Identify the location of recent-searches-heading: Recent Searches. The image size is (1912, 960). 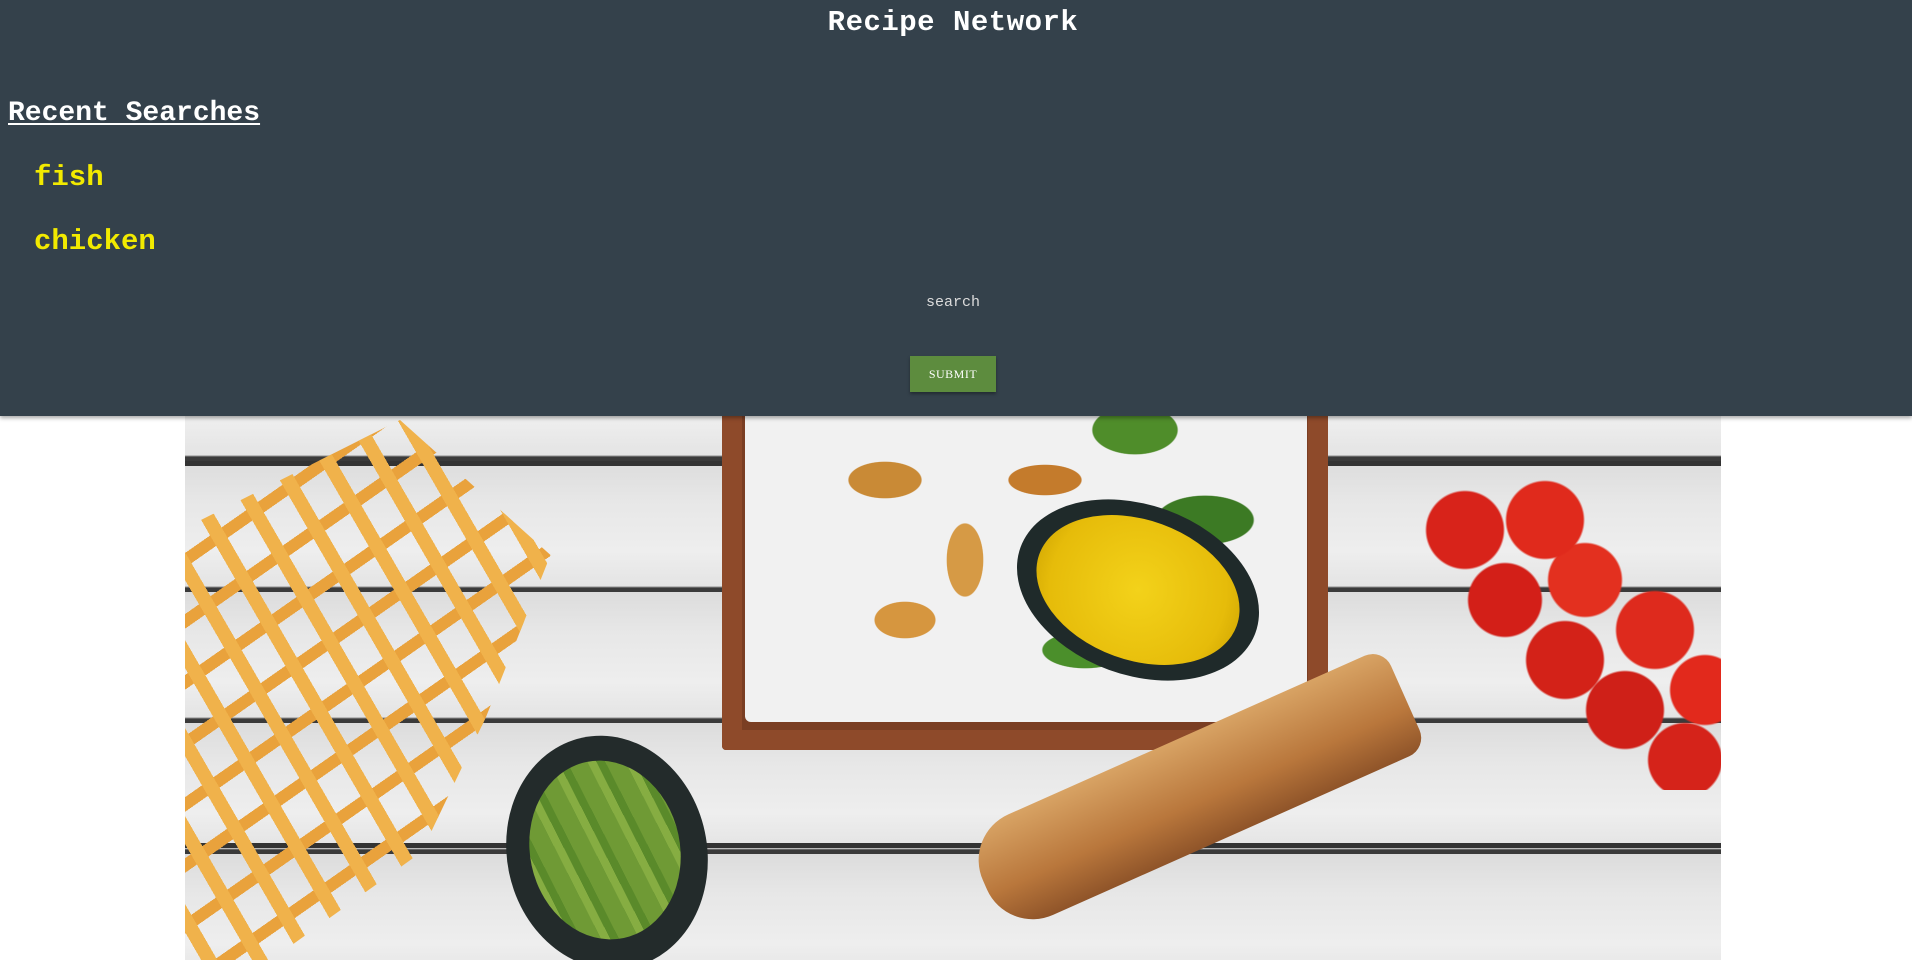
(134, 113).